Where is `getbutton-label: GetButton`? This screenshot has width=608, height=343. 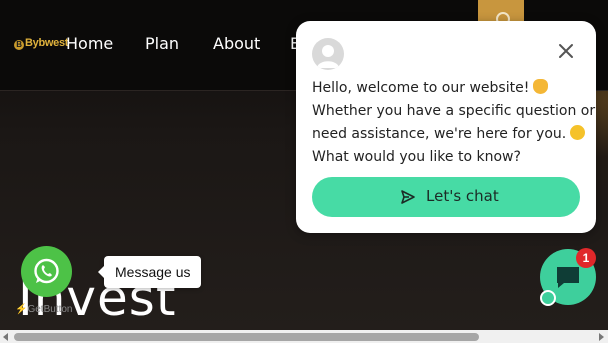 getbutton-label: GetButton is located at coordinates (50, 309).